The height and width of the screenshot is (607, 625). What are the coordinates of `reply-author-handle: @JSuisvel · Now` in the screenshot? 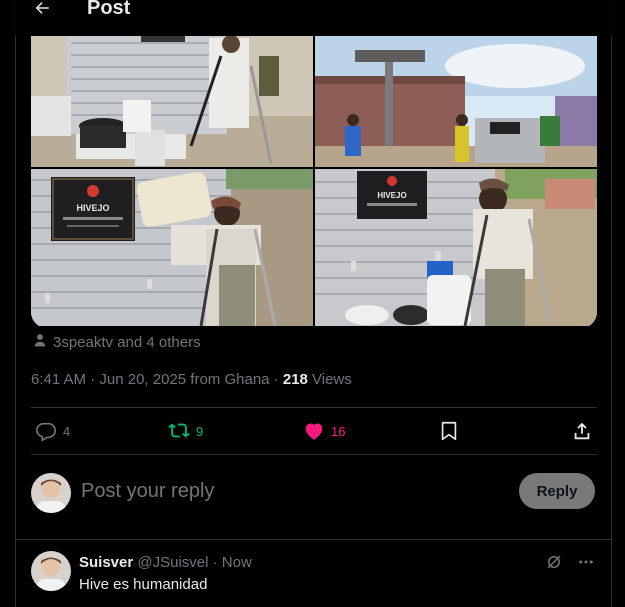 It's located at (194, 562).